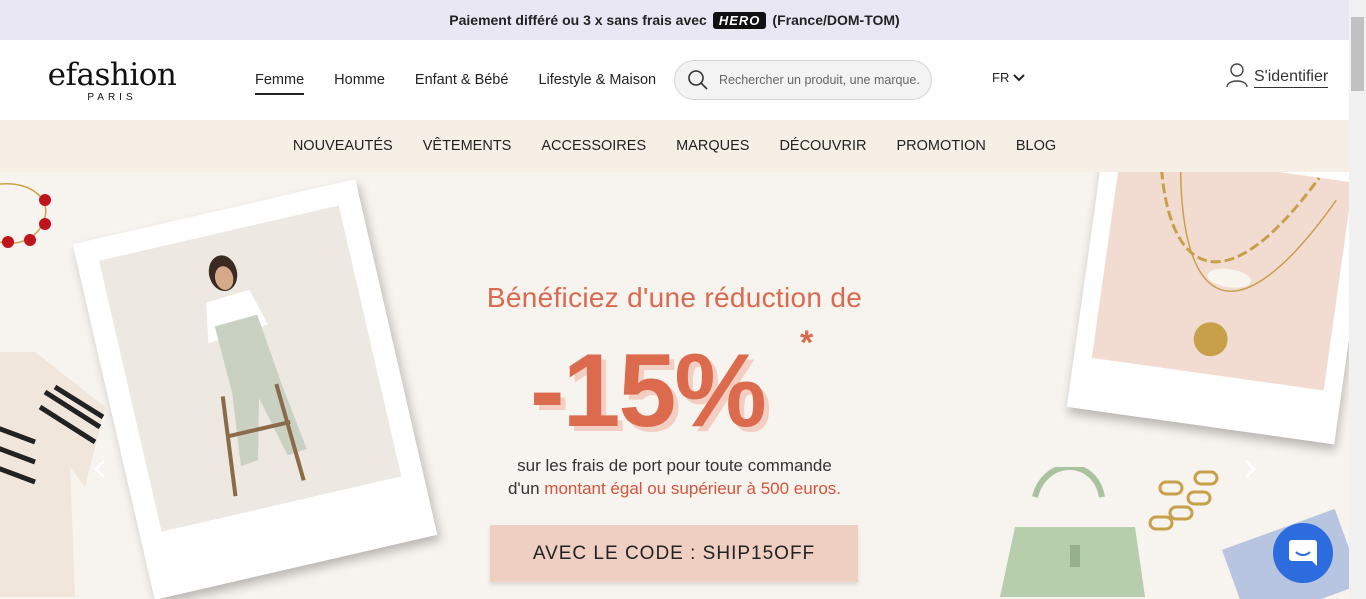  Describe the element at coordinates (112, 75) in the screenshot. I see `logo-wordmark: efashion` at that location.